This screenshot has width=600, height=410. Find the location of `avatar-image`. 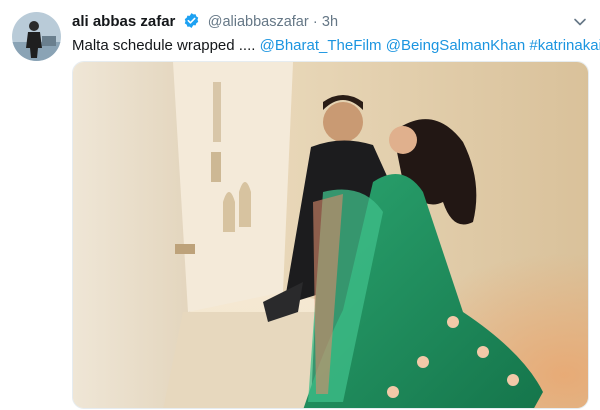

avatar-image is located at coordinates (36, 36).